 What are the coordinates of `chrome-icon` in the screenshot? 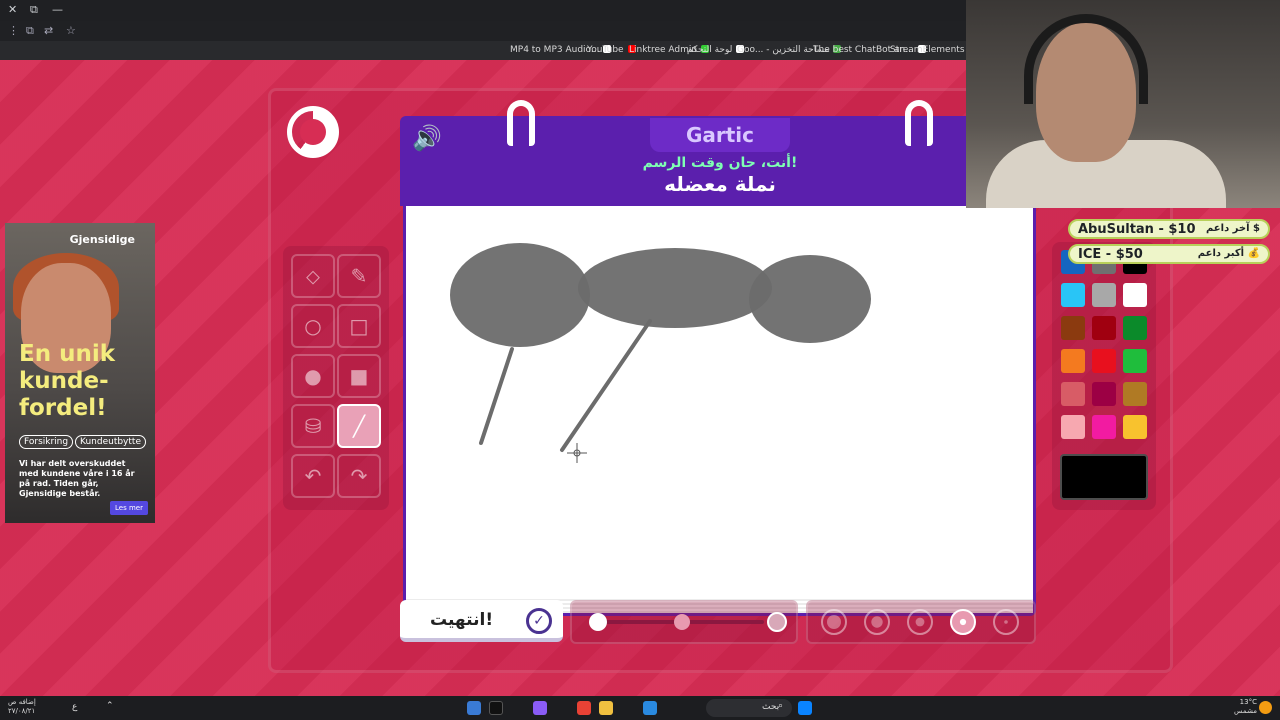 It's located at (584, 708).